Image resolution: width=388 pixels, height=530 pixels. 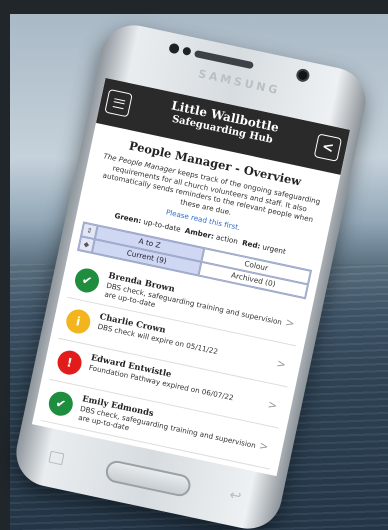 I want to click on home-button, so click(x=148, y=478).